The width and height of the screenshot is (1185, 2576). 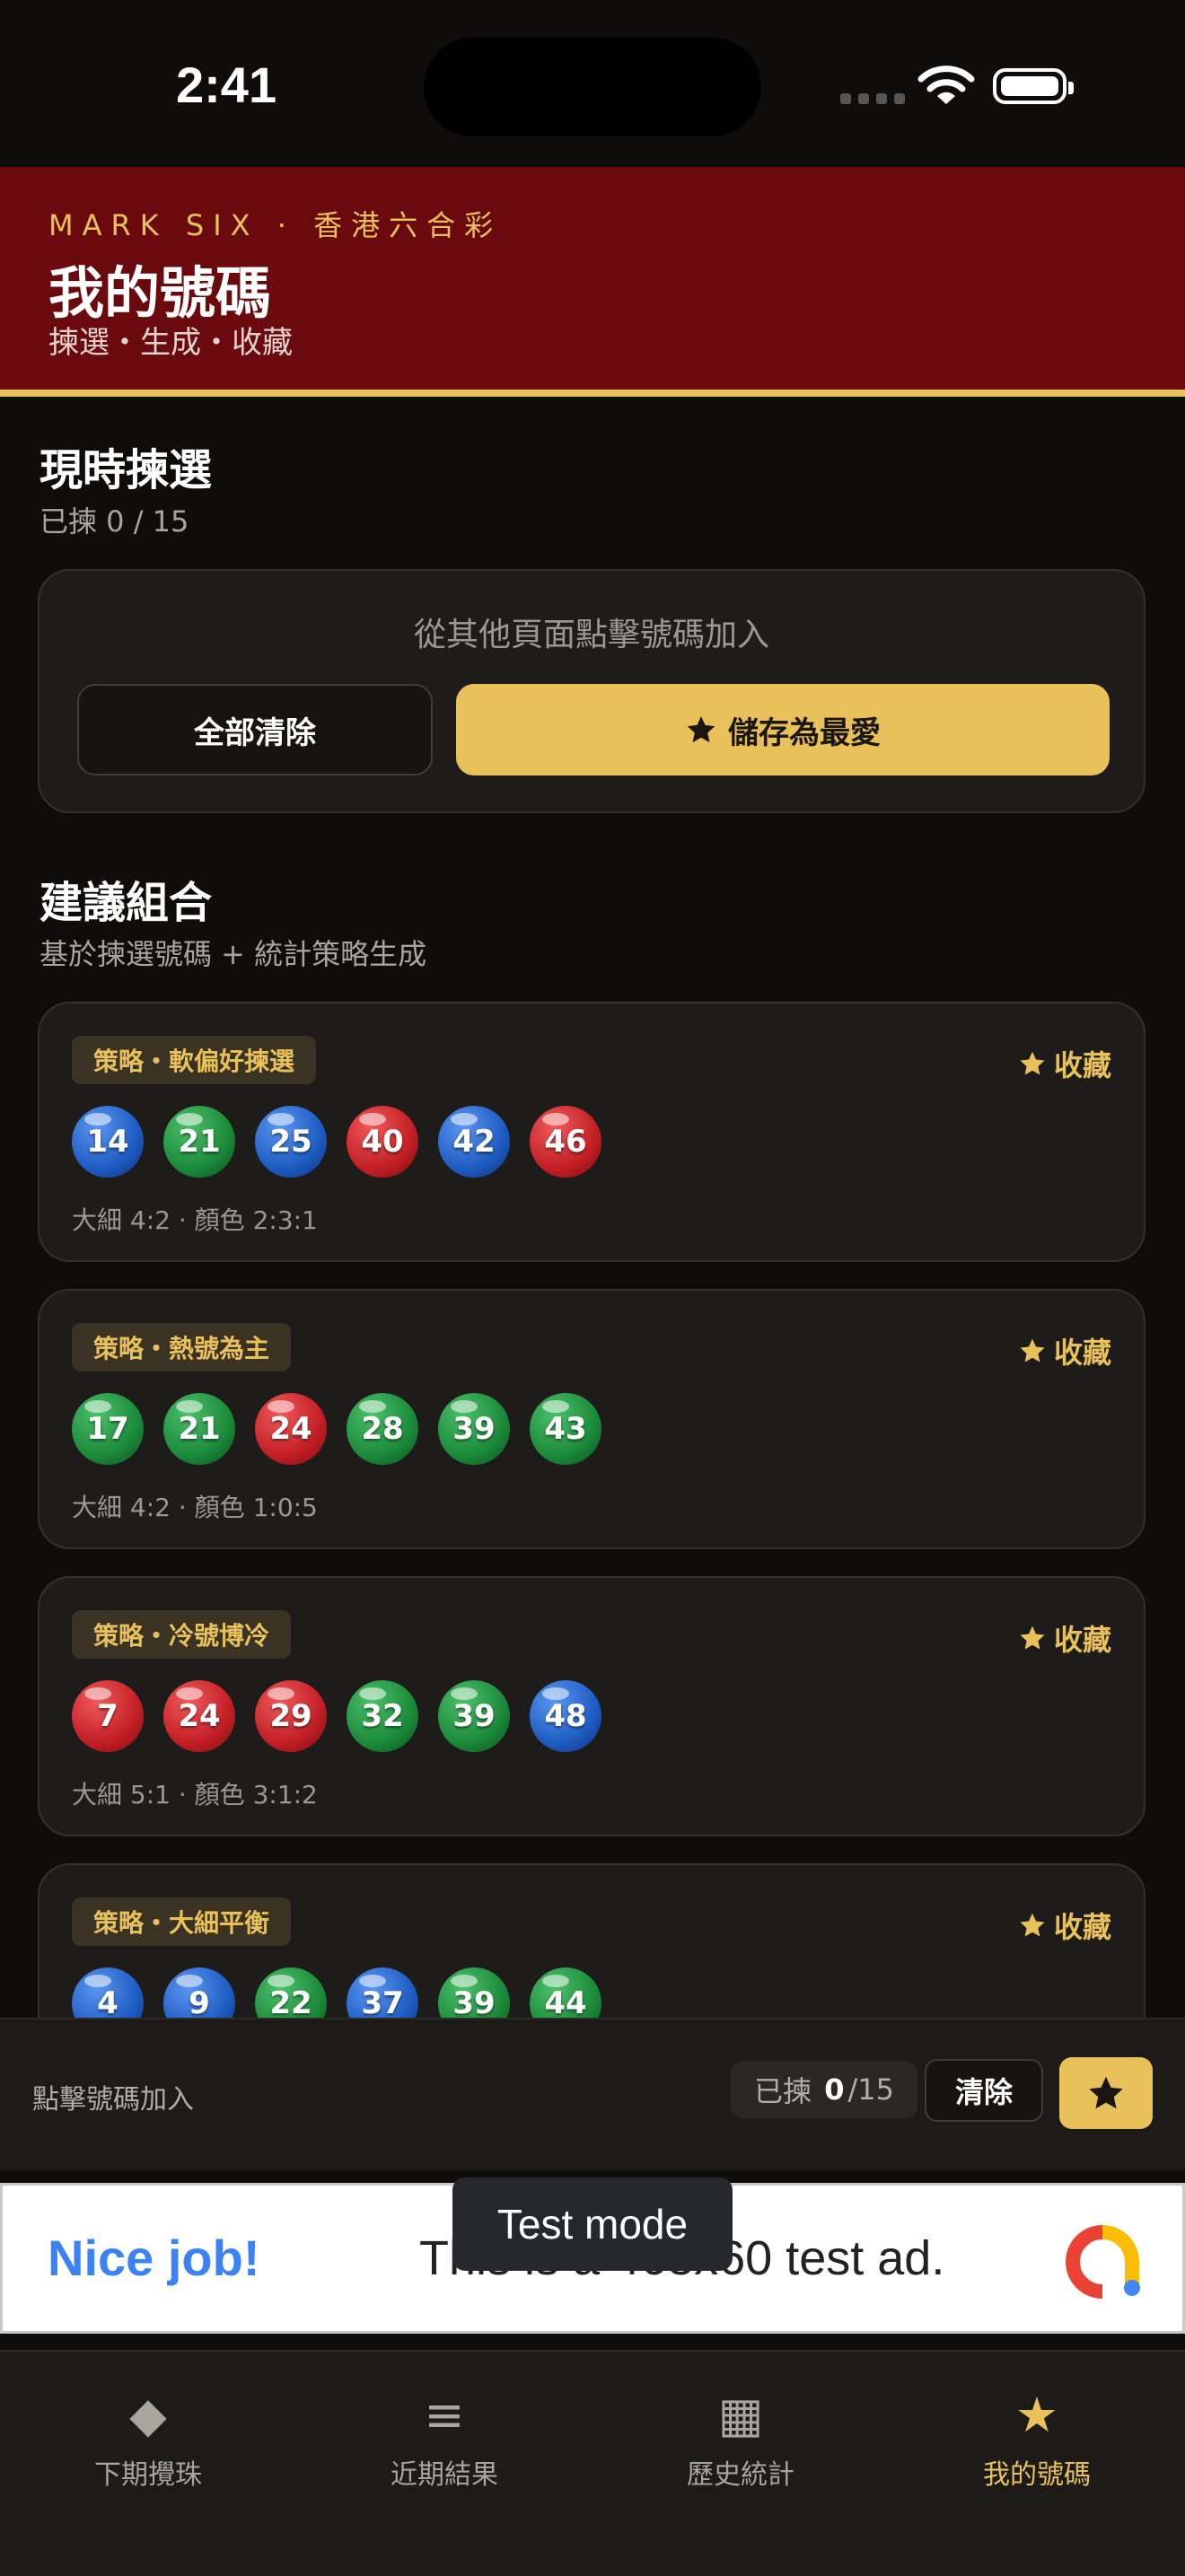 What do you see at coordinates (182, 1921) in the screenshot?
I see `strategy-tag: 策略・大細平衡` at bounding box center [182, 1921].